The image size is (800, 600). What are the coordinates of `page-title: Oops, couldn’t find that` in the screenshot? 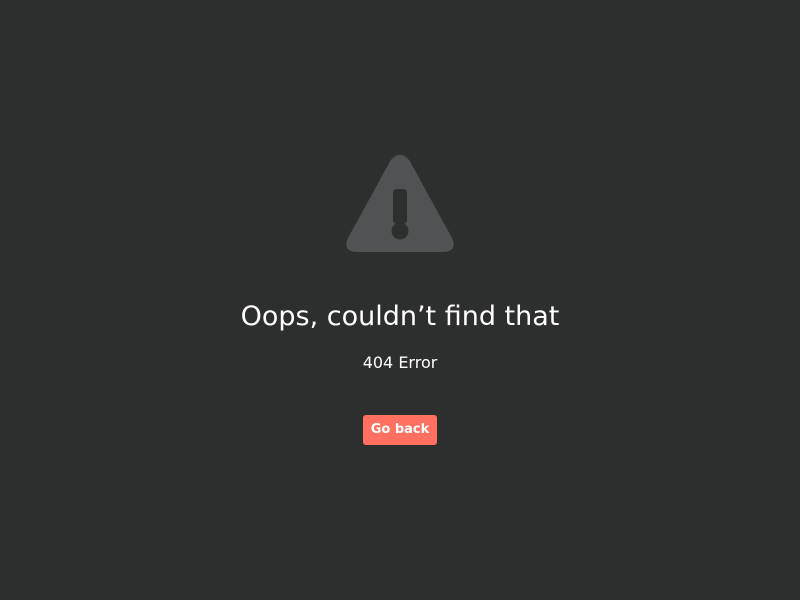 It's located at (400, 316).